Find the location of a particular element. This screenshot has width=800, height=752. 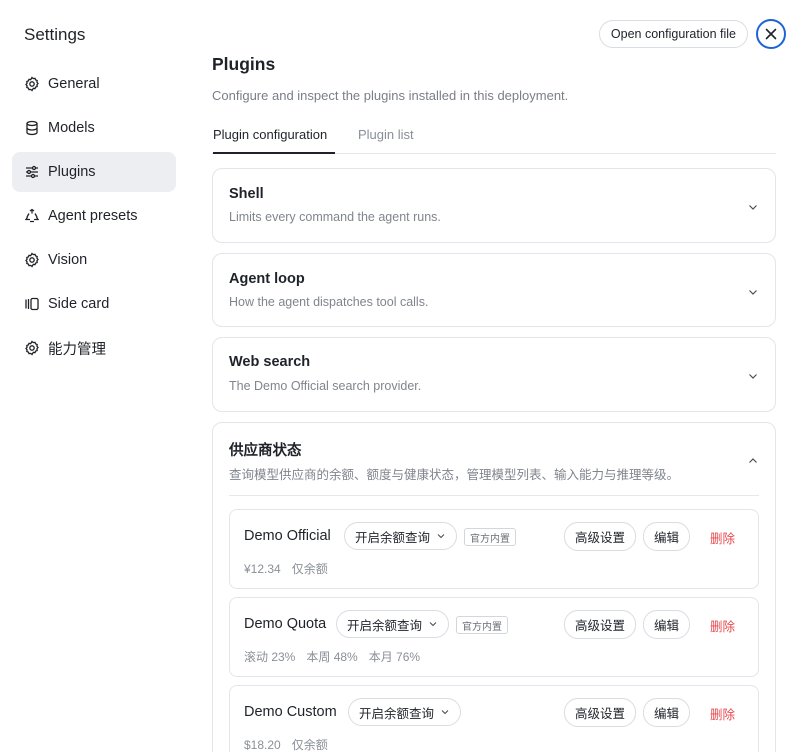

sidebar-item-vision: Vision is located at coordinates (94, 260).